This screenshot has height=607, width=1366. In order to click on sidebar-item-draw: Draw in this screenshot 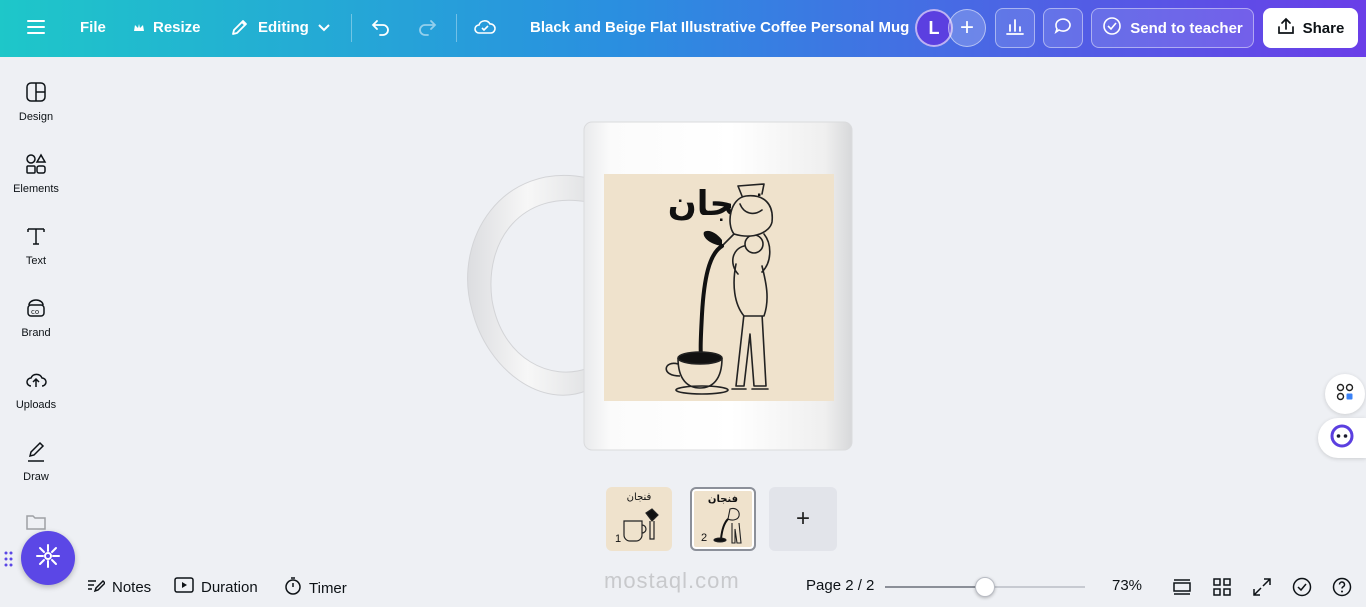, I will do `click(36, 462)`.